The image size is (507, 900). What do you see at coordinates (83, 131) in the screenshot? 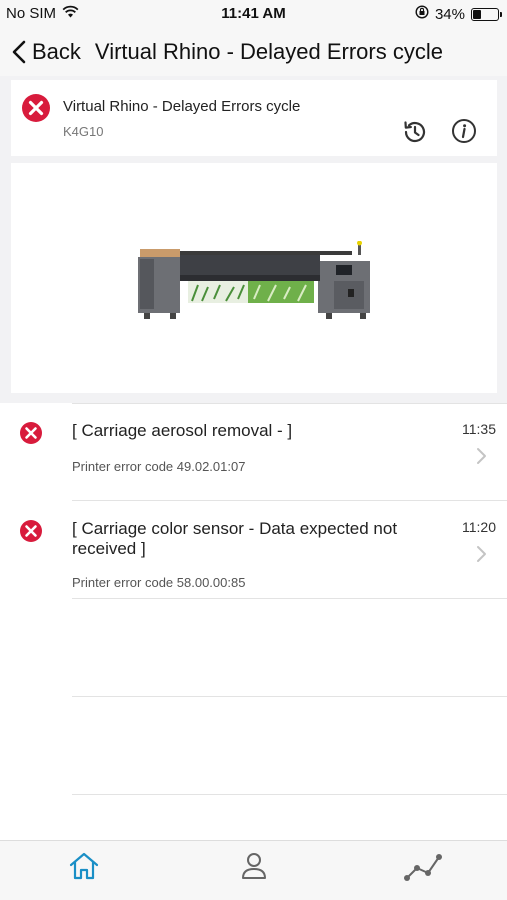
I see `printer-model: K4G10` at bounding box center [83, 131].